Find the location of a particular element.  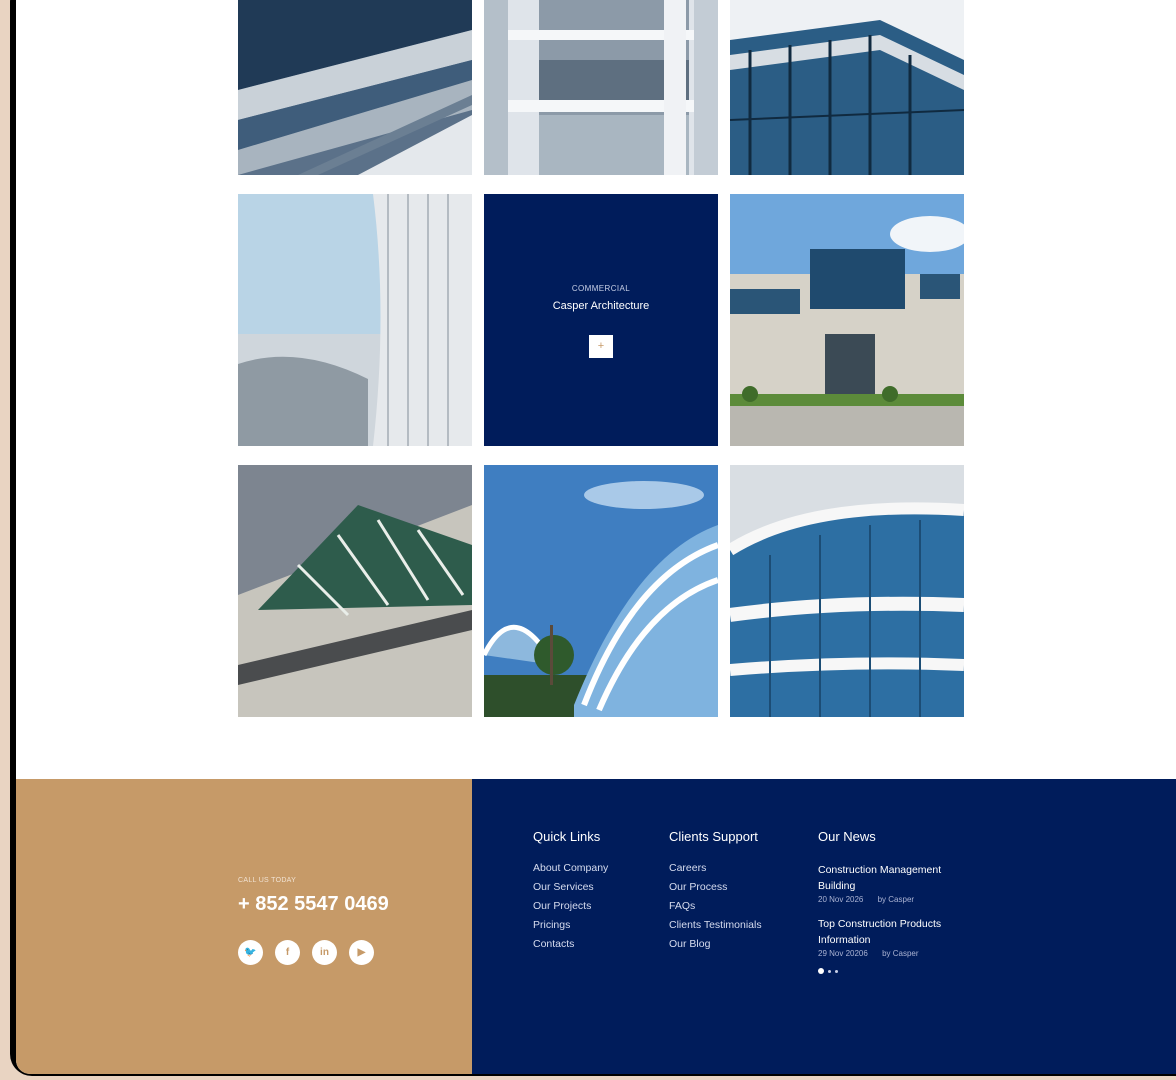

news-item-title: Top Construction Products Information is located at coordinates (893, 932).